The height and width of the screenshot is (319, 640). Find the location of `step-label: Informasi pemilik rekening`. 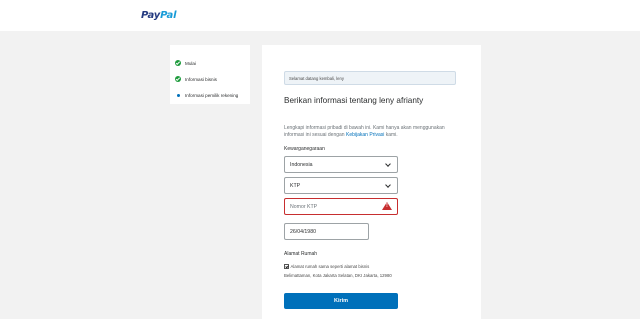

step-label: Informasi pemilik rekening is located at coordinates (212, 95).